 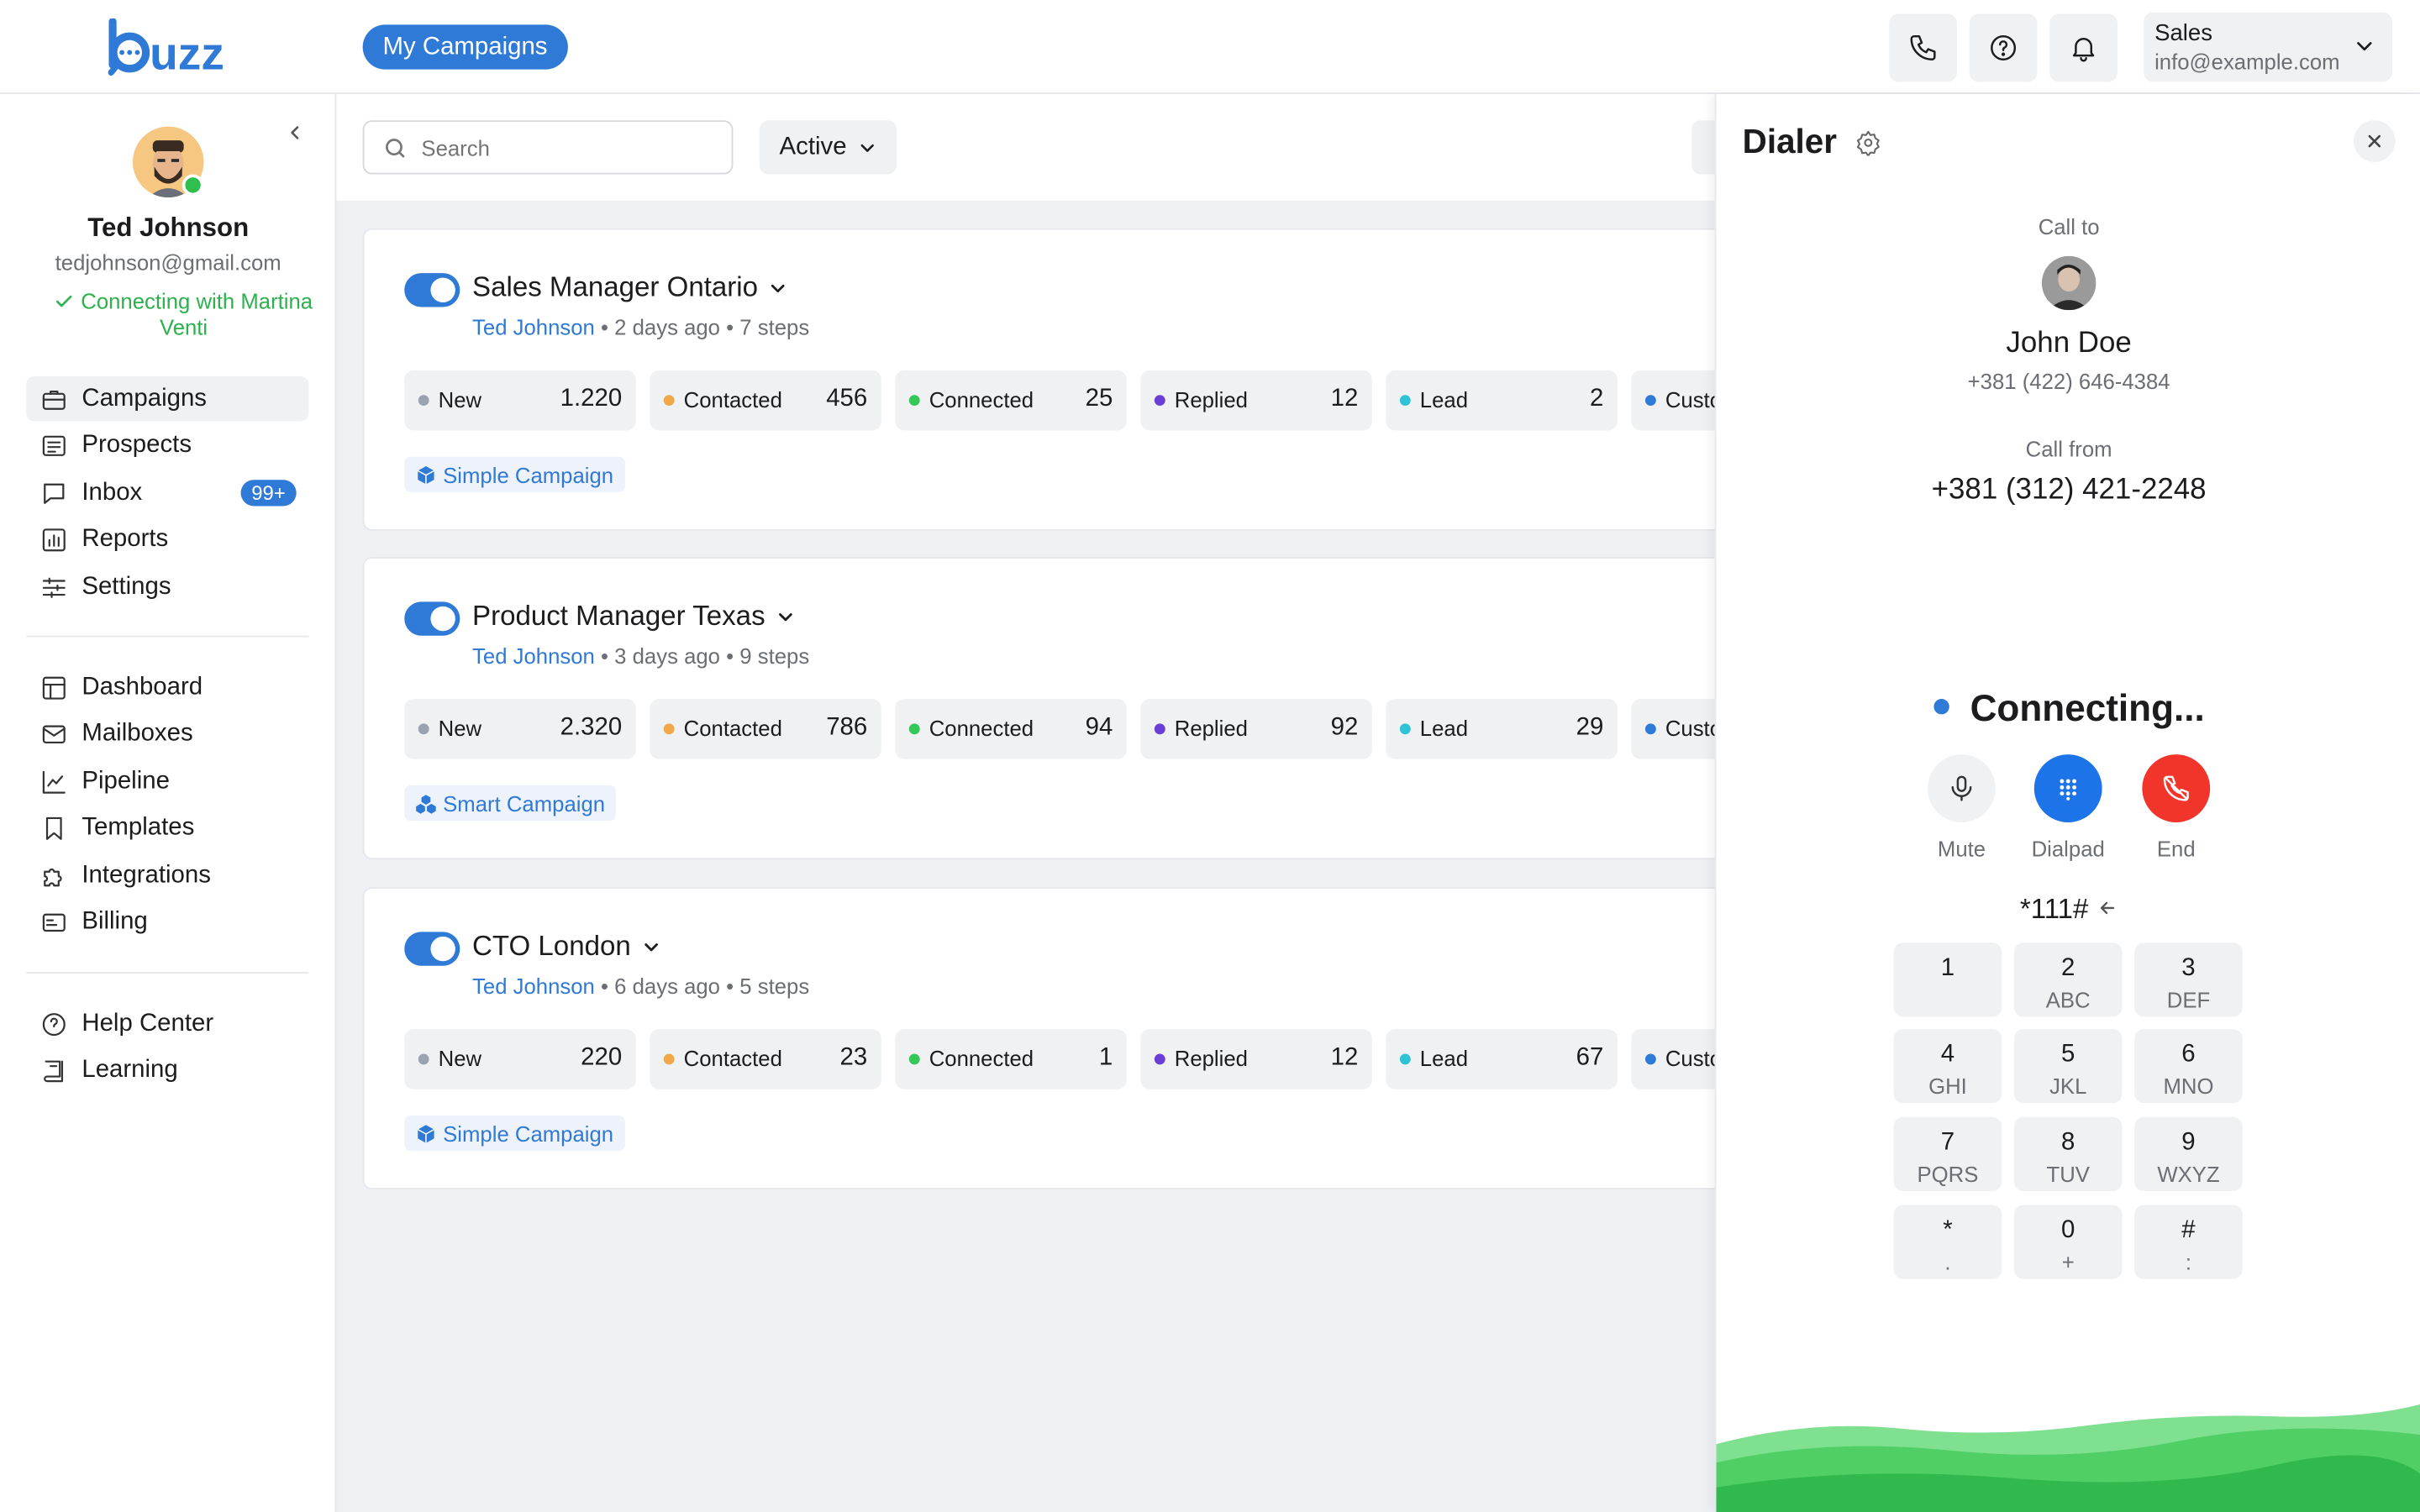 I want to click on dial-key: #:, so click(x=2188, y=1242).